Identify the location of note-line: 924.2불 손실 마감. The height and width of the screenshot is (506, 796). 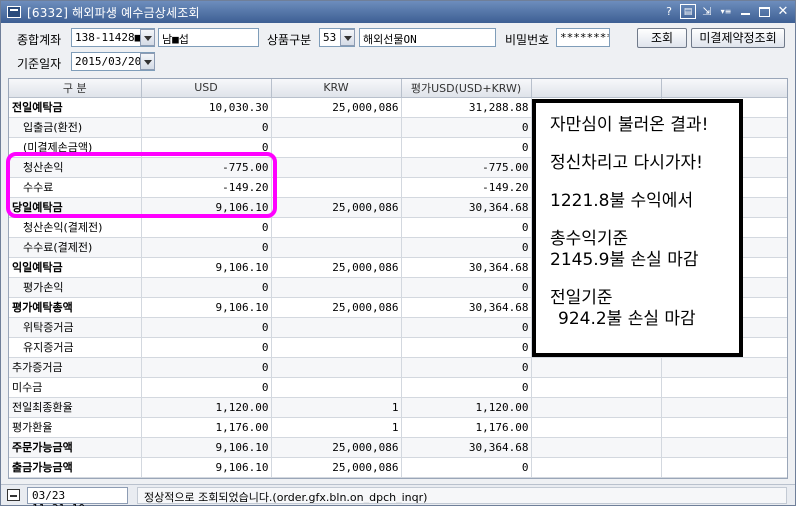
(627, 319).